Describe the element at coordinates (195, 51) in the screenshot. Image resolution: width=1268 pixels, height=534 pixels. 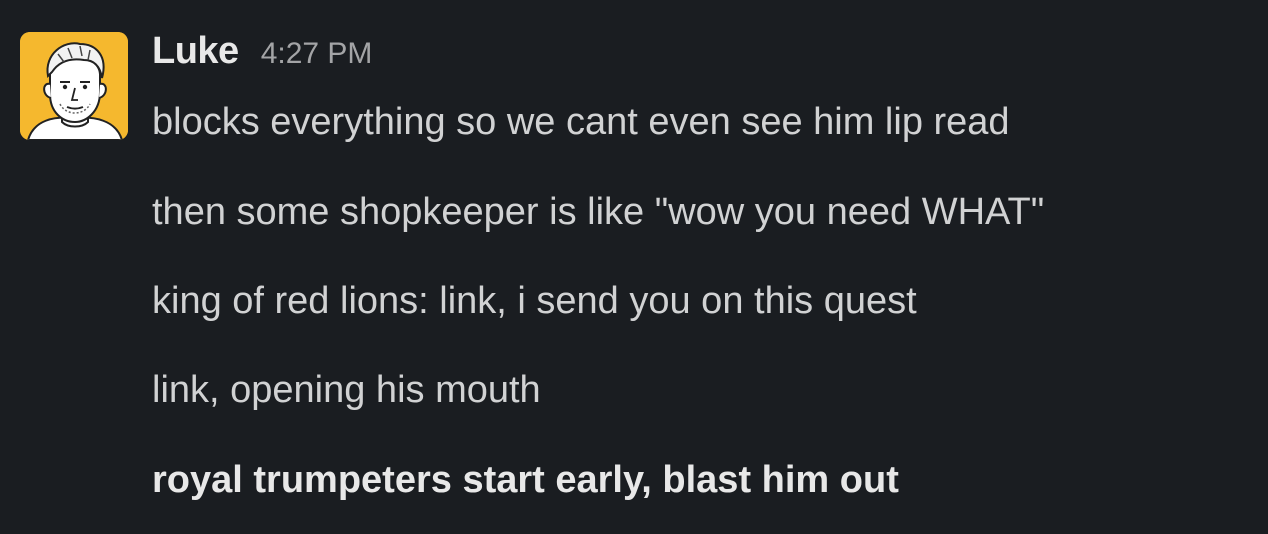
I see `author-name: Luke` at that location.